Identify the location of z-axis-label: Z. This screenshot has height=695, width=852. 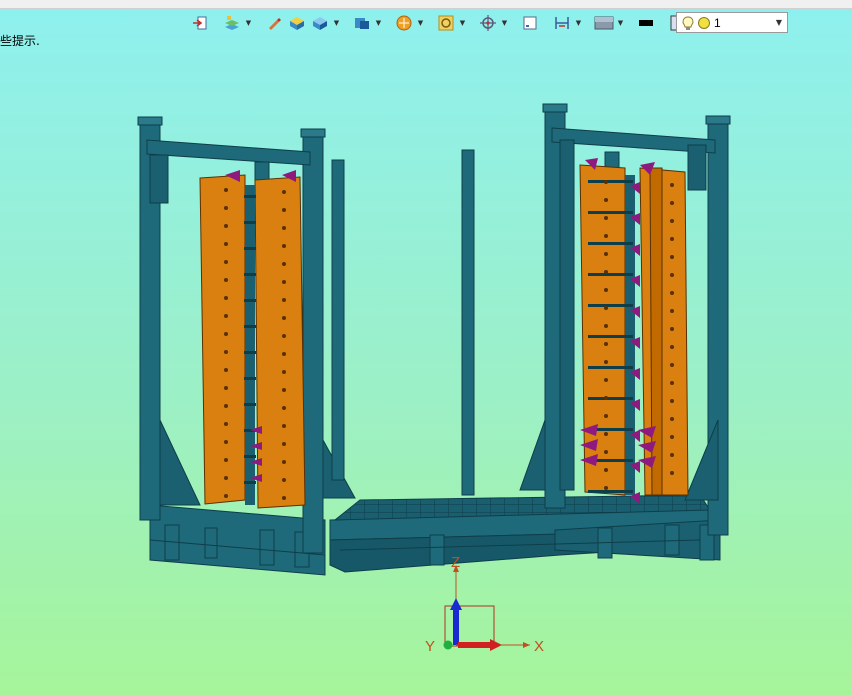
(455, 562).